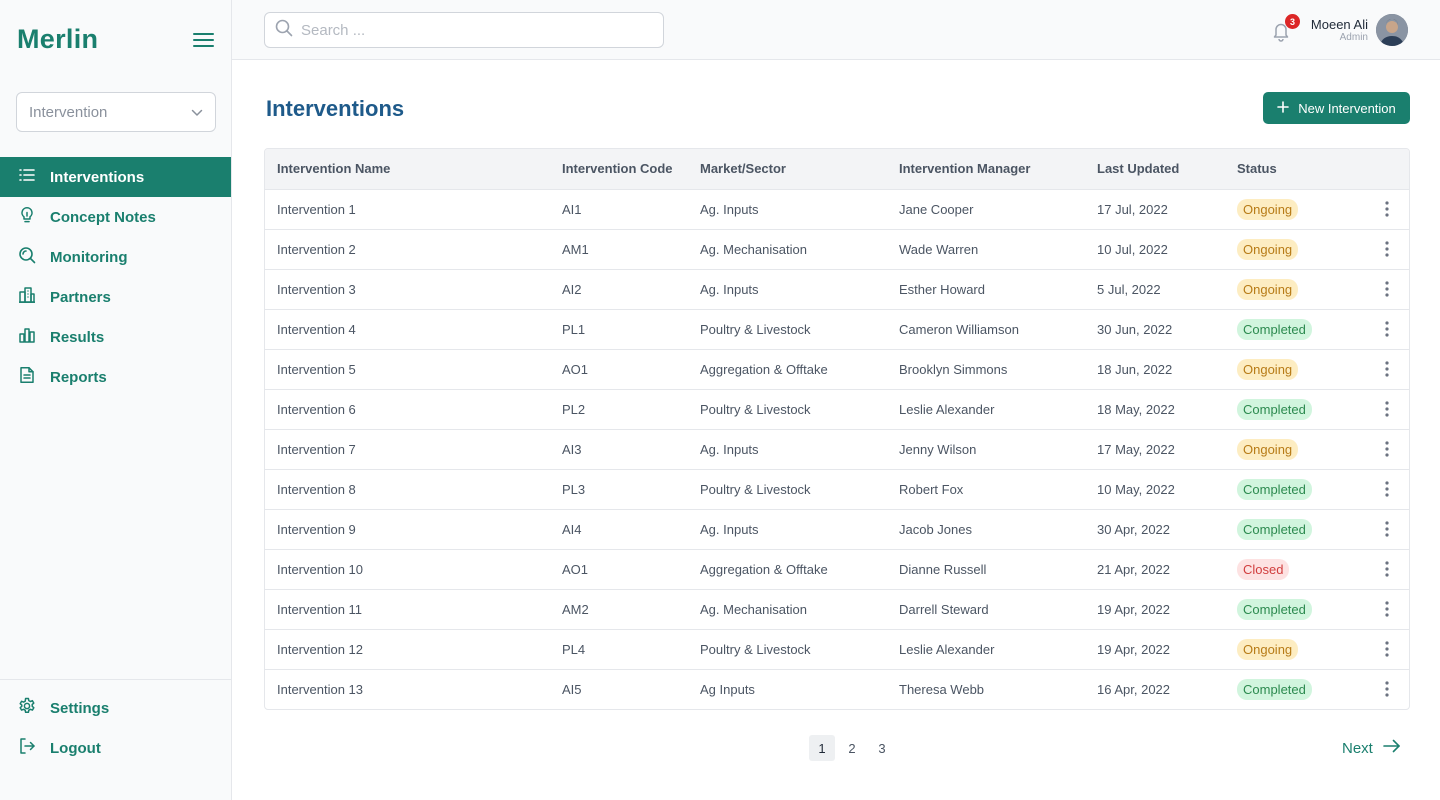  What do you see at coordinates (822, 748) in the screenshot?
I see `page-button-1: 1` at bounding box center [822, 748].